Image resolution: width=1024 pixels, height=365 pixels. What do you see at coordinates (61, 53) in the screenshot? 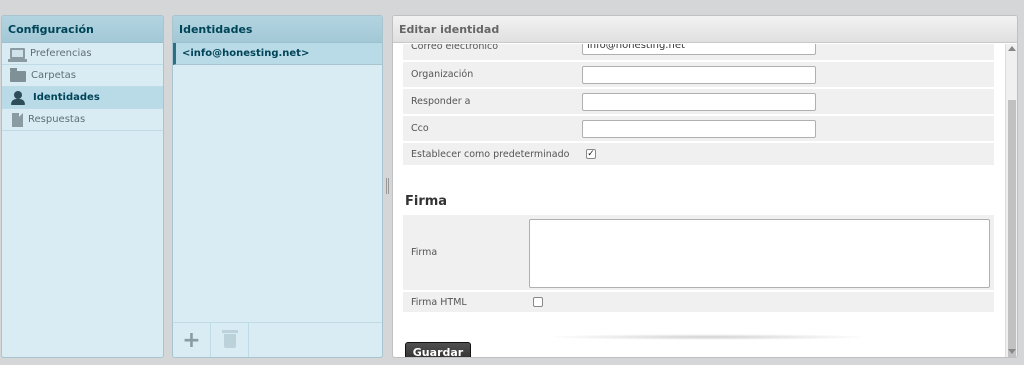
I see `nav-item-label: Preferencias` at bounding box center [61, 53].